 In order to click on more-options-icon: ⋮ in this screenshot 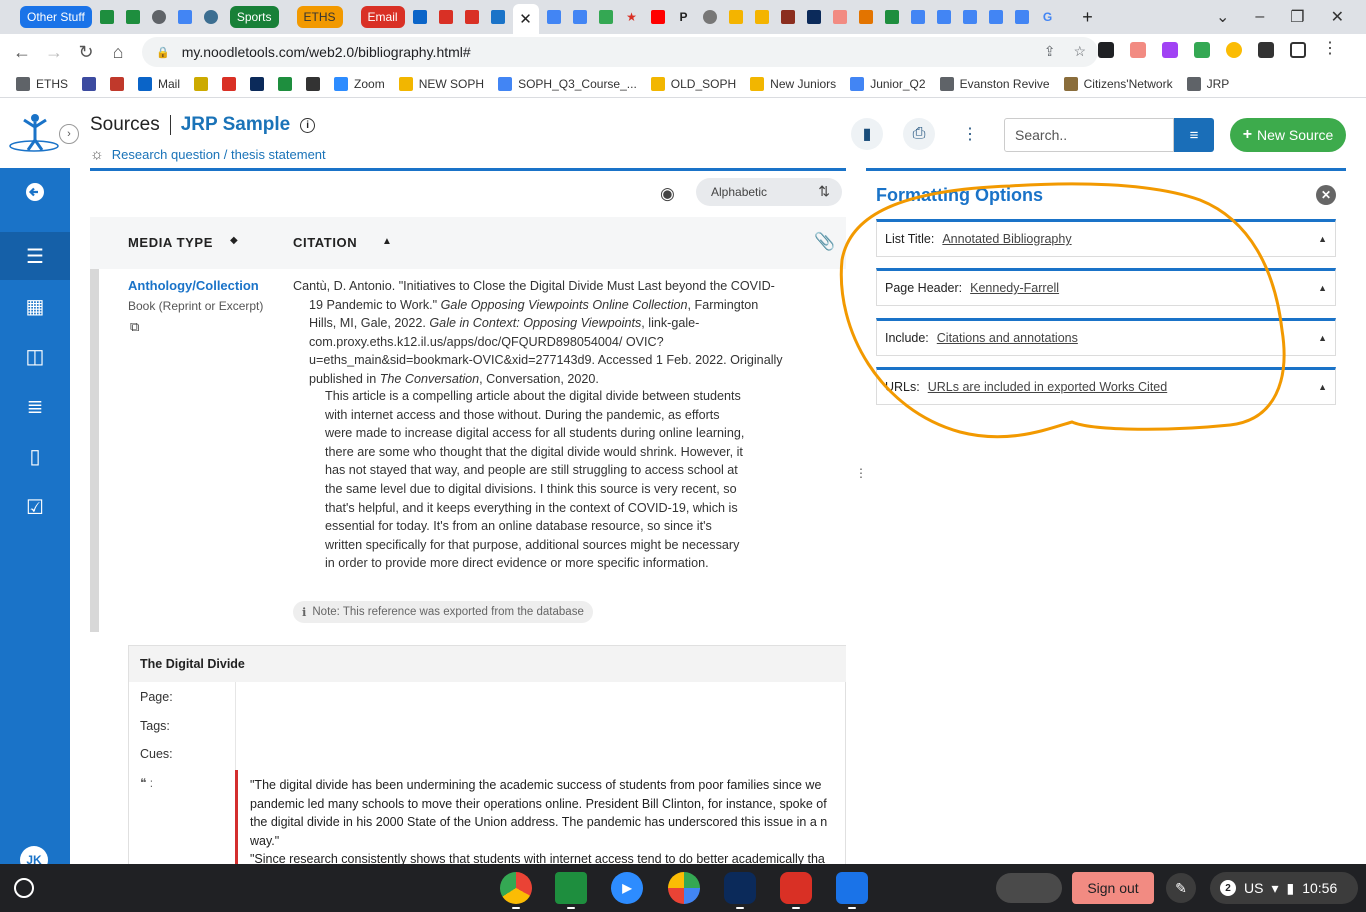, I will do `click(970, 134)`.